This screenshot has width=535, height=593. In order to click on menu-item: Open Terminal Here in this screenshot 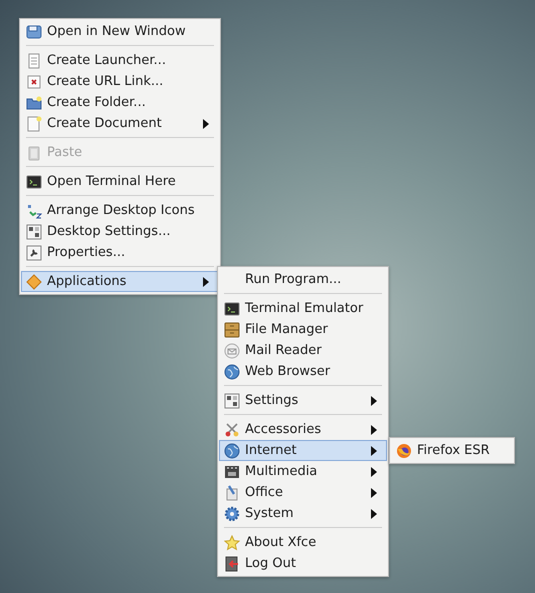, I will do `click(120, 181)`.